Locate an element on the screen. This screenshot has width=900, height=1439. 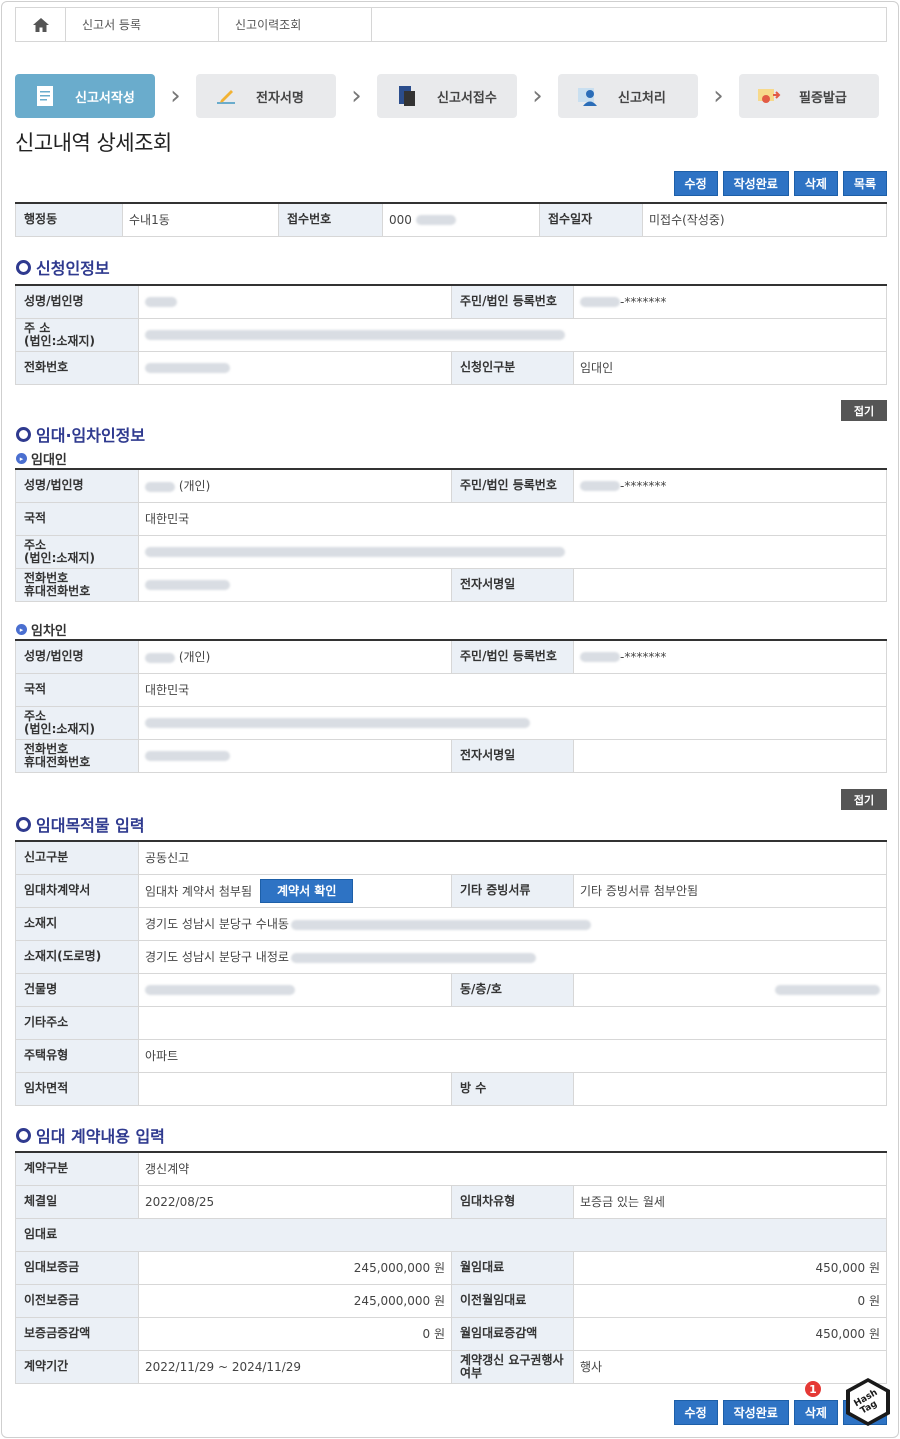
process-steps: 신고서작성 › 전자서명 › 신고서접수 › 신고처리 › 필증발급 is located at coordinates (451, 96).